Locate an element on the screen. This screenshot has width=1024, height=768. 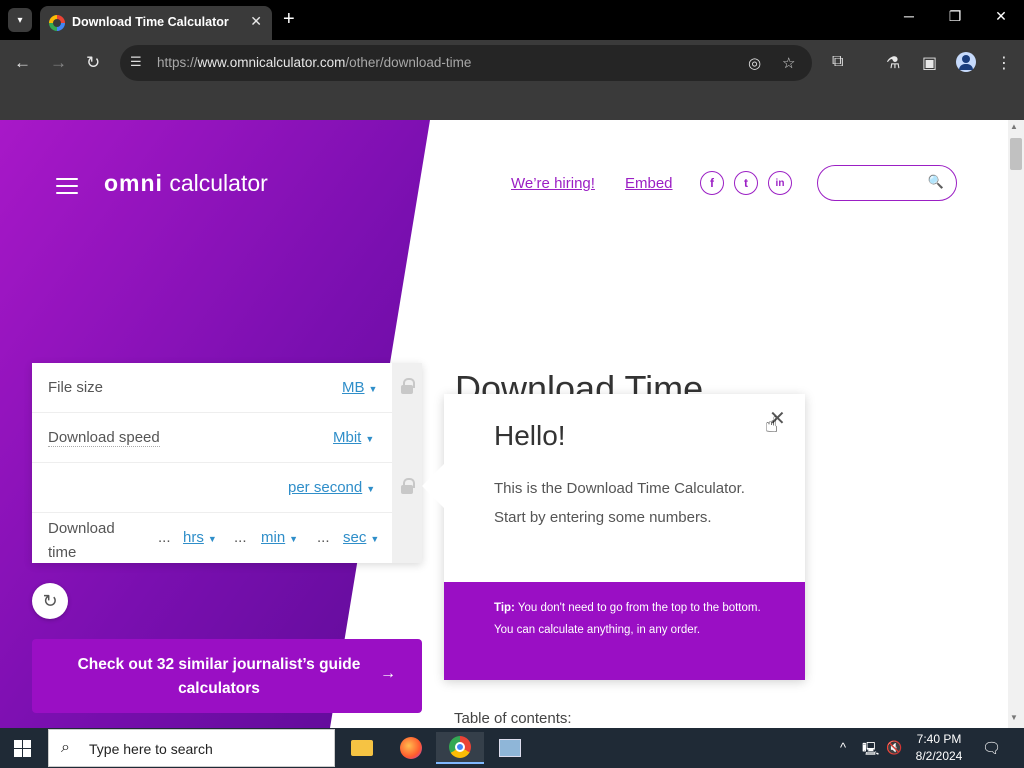
menu-kebab-icon: ⋮ is located at coordinates (1004, 63).